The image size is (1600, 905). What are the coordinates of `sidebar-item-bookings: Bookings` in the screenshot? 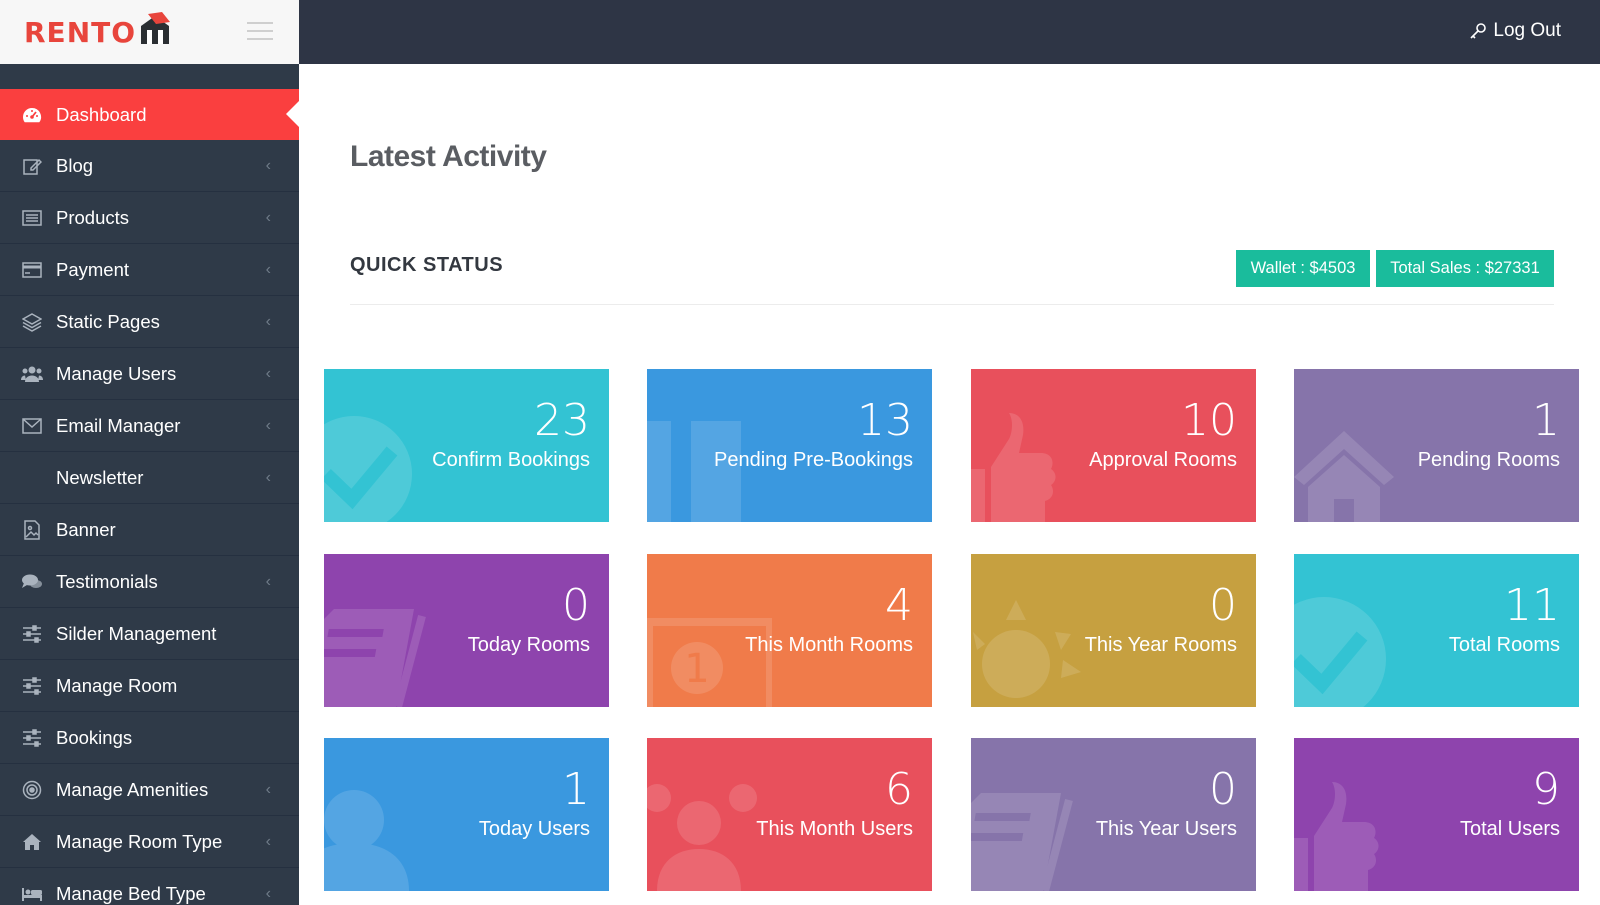 It's located at (149, 738).